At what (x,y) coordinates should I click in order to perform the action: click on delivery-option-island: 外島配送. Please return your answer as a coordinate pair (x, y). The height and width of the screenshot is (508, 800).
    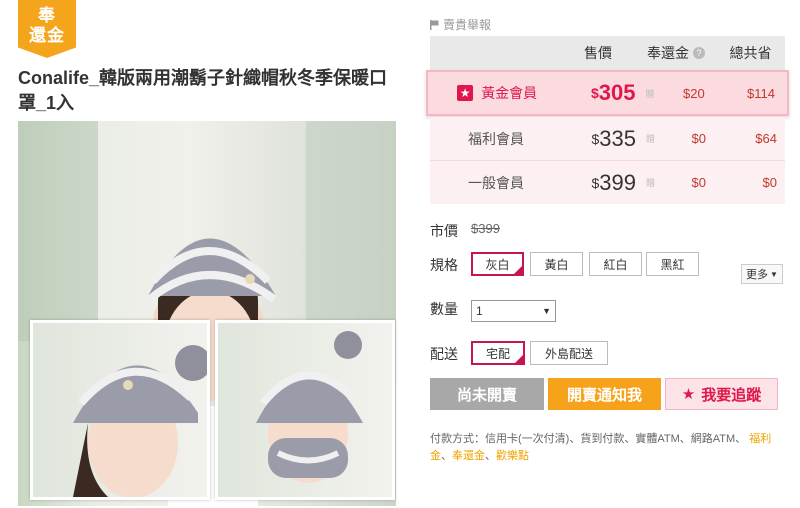
    Looking at the image, I should click on (569, 353).